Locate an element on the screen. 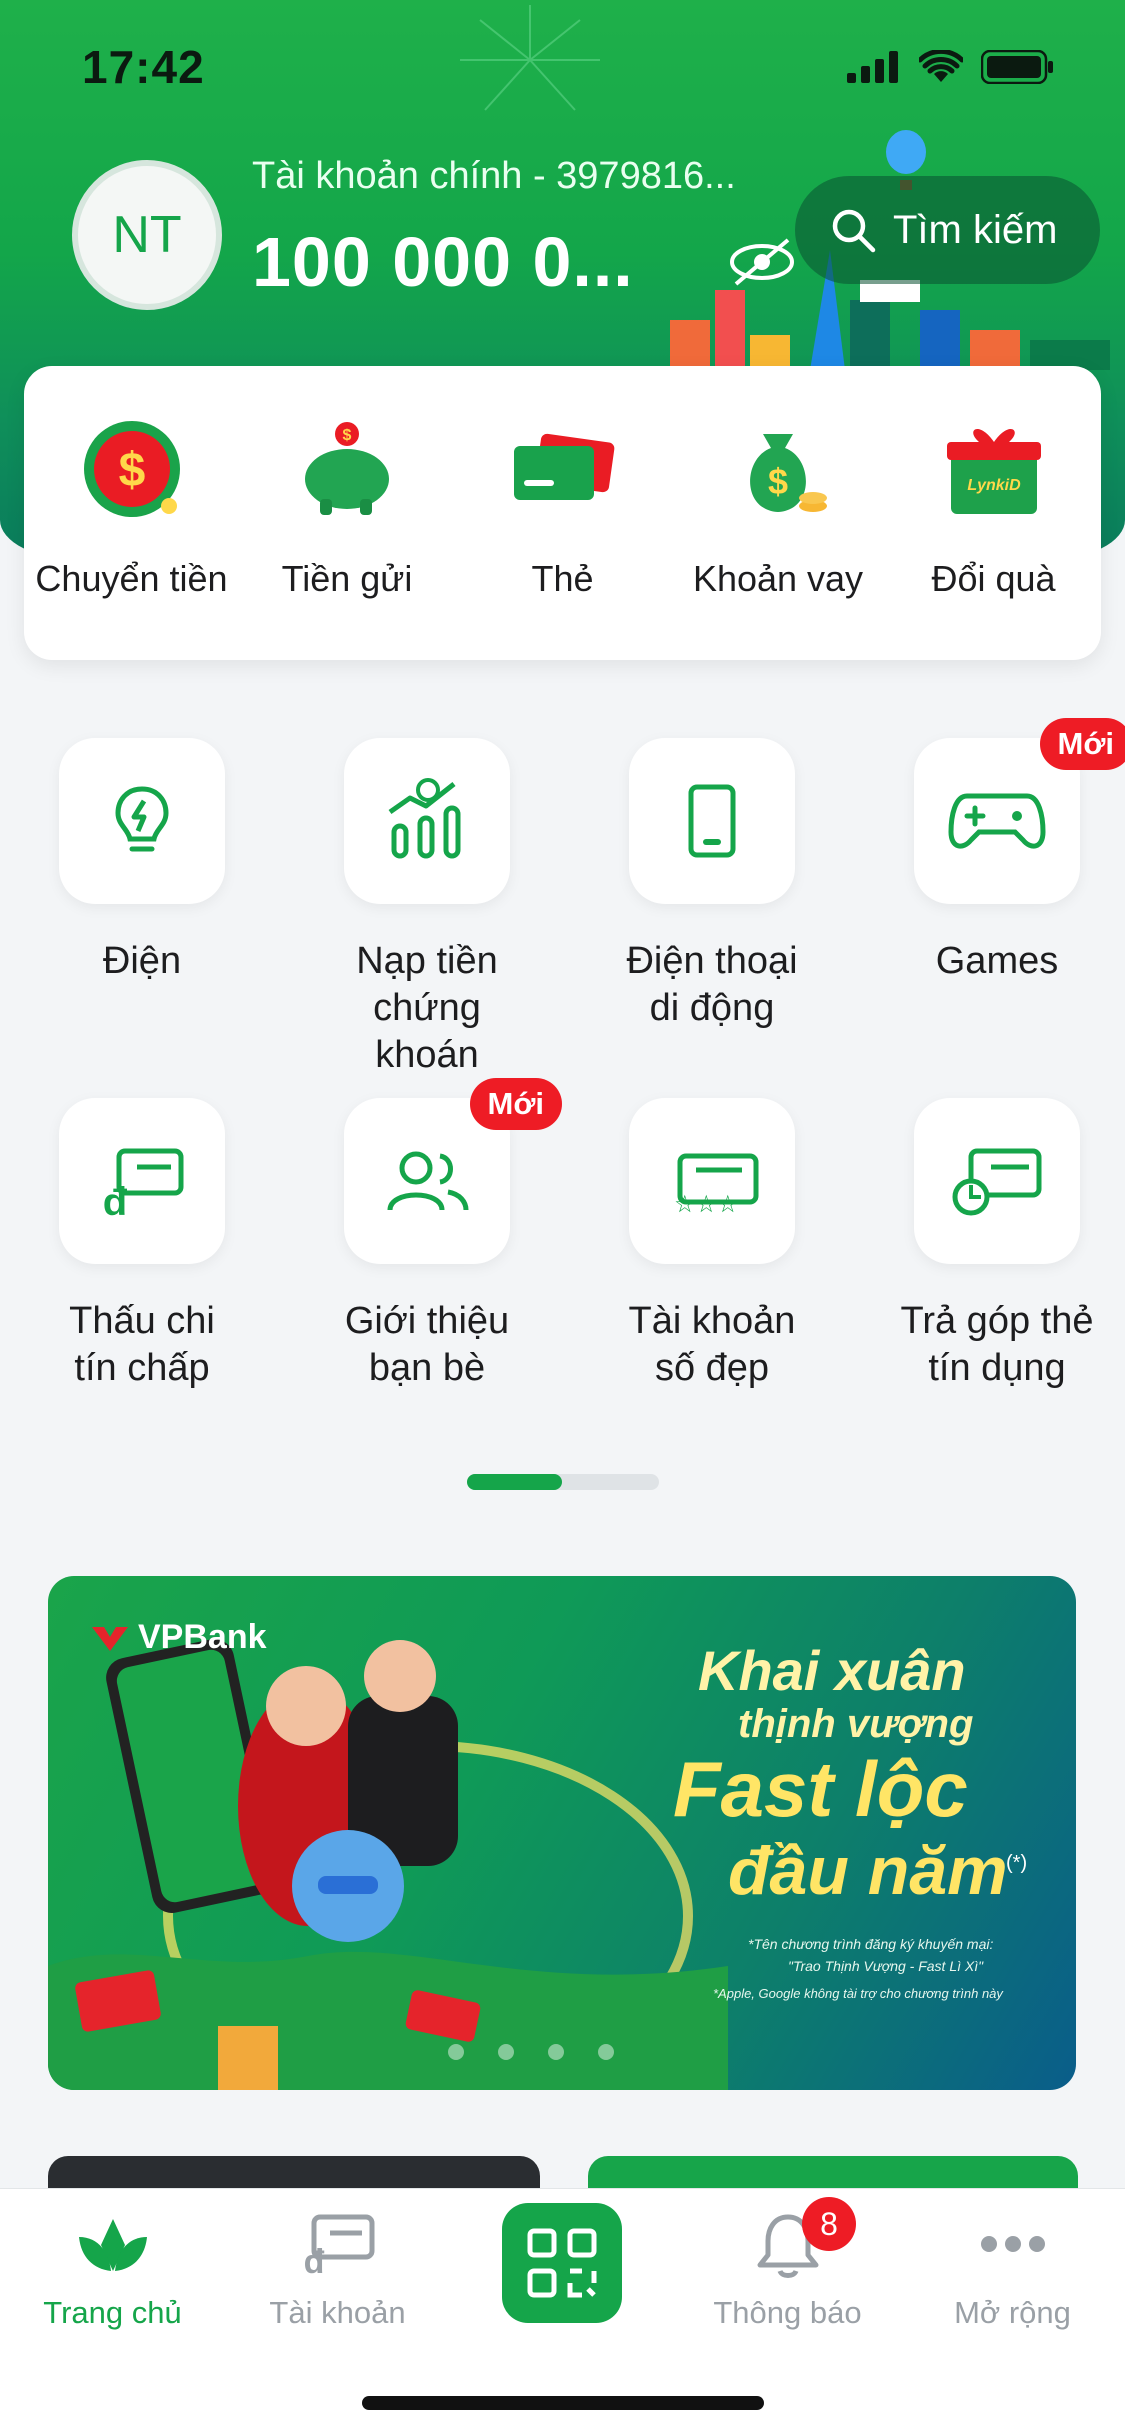 The height and width of the screenshot is (2436, 1125). nav-account: đ Tài khoản is located at coordinates (337, 2270).